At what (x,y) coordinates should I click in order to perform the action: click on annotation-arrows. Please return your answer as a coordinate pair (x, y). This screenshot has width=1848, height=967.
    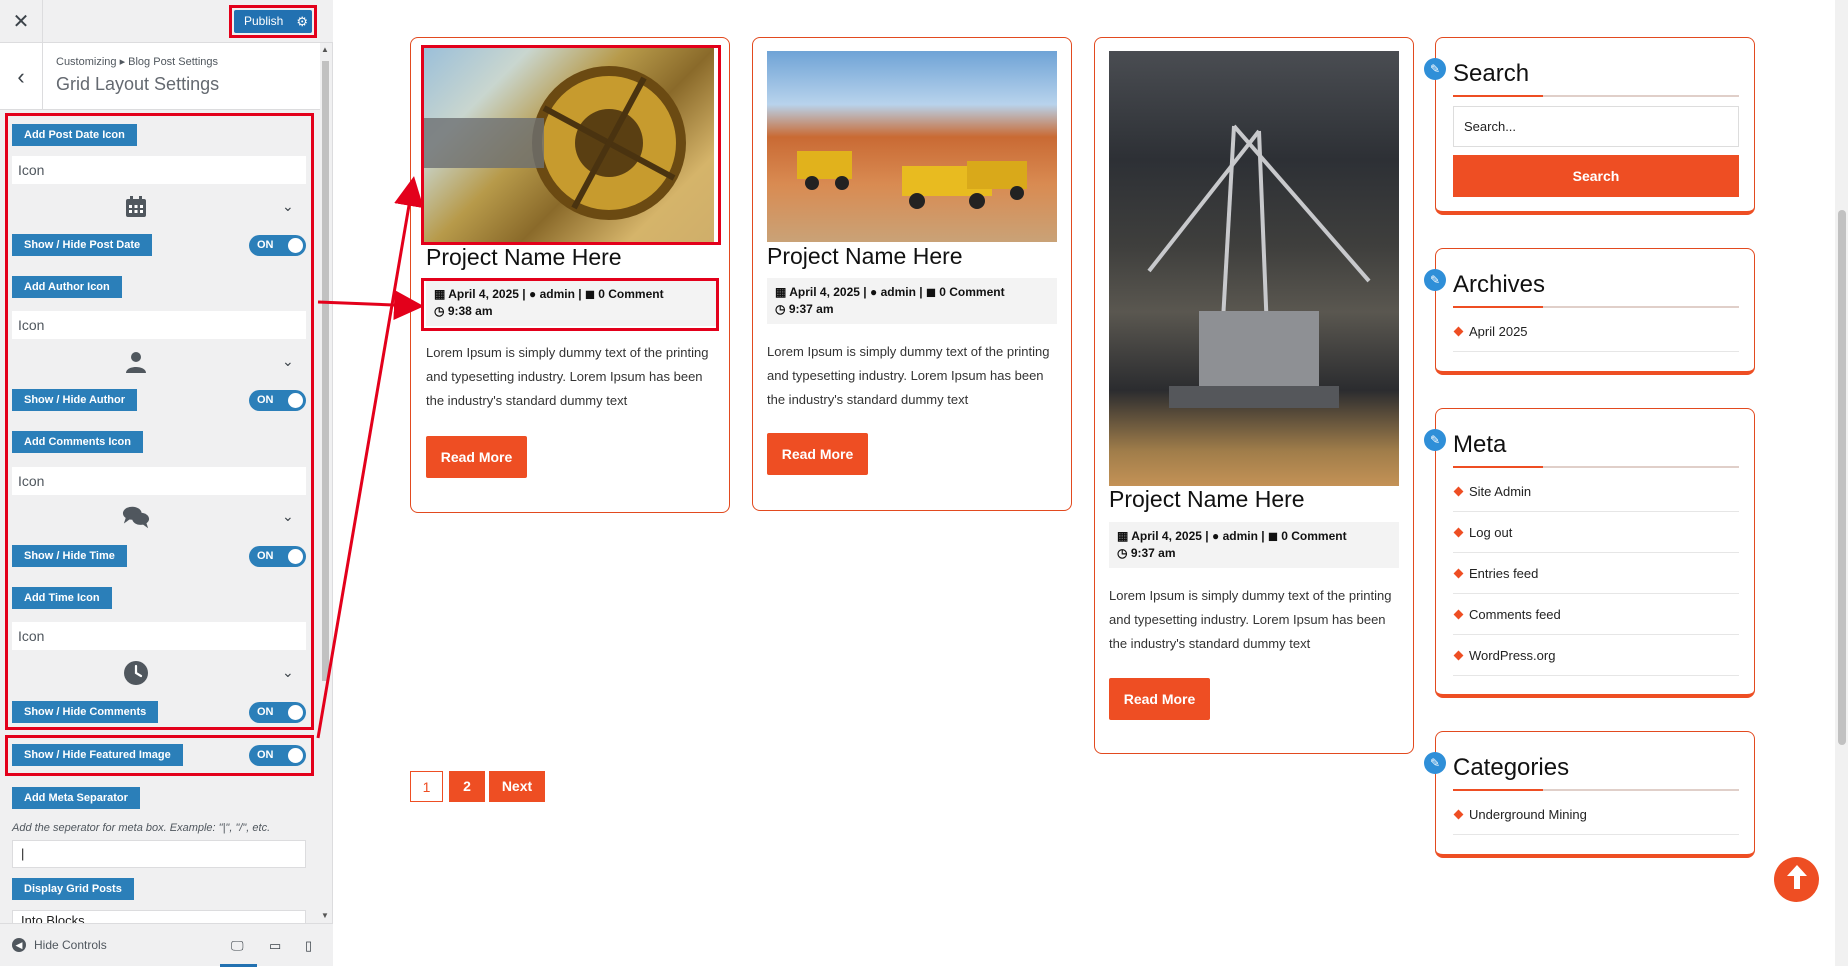
    Looking at the image, I should click on (370, 457).